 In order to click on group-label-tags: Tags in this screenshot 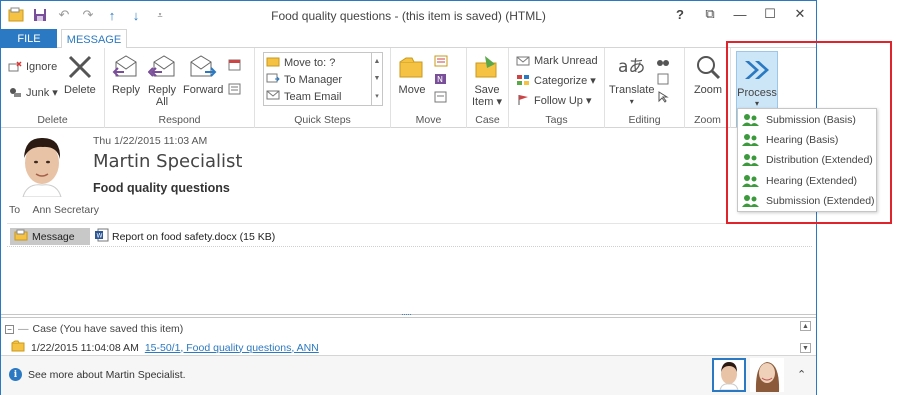, I will do `click(556, 120)`.